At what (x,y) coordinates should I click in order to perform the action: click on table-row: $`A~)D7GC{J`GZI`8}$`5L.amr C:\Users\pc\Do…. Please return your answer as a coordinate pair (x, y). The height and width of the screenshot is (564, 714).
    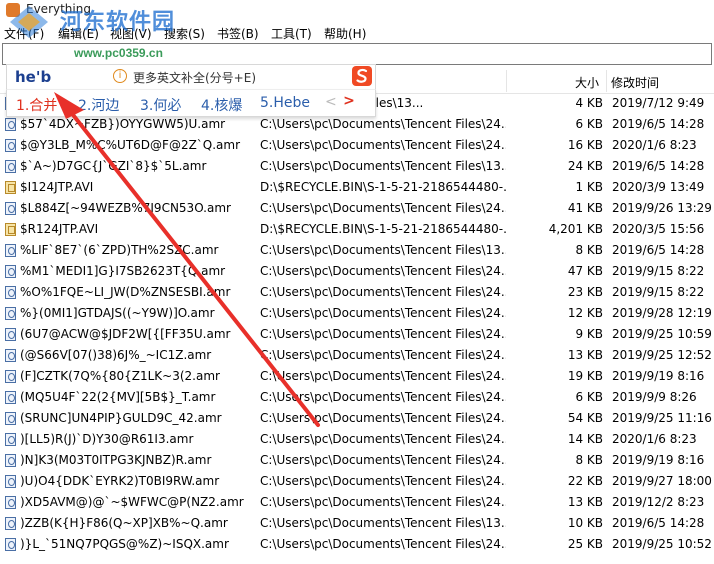
    Looking at the image, I should click on (357, 166).